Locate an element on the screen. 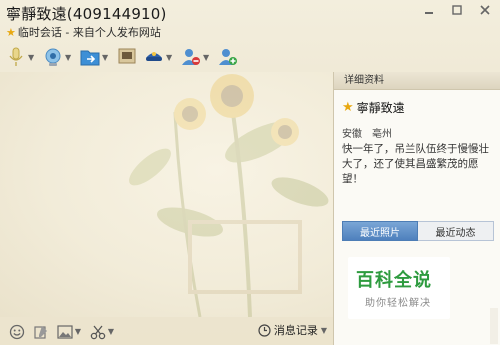 The height and width of the screenshot is (345, 500). watermark-subtitle: 助你轻松解决 is located at coordinates (398, 303).